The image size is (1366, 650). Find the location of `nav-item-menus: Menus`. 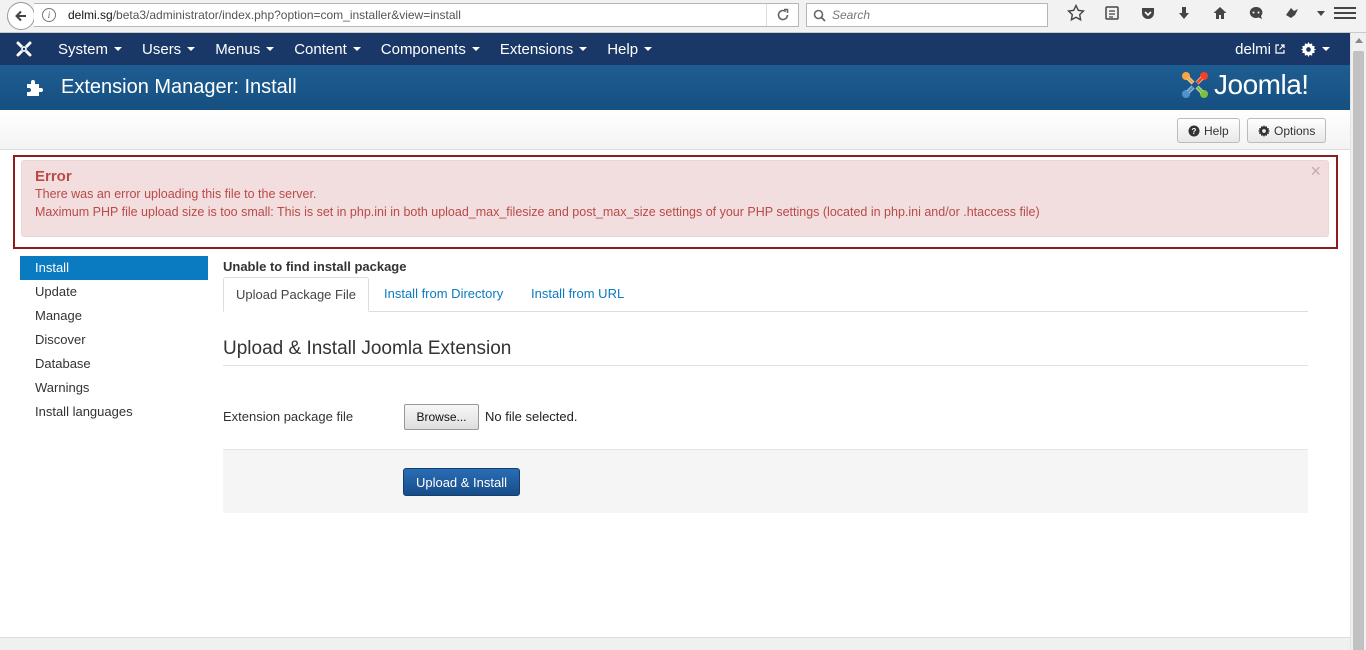

nav-item-menus: Menus is located at coordinates (244, 49).